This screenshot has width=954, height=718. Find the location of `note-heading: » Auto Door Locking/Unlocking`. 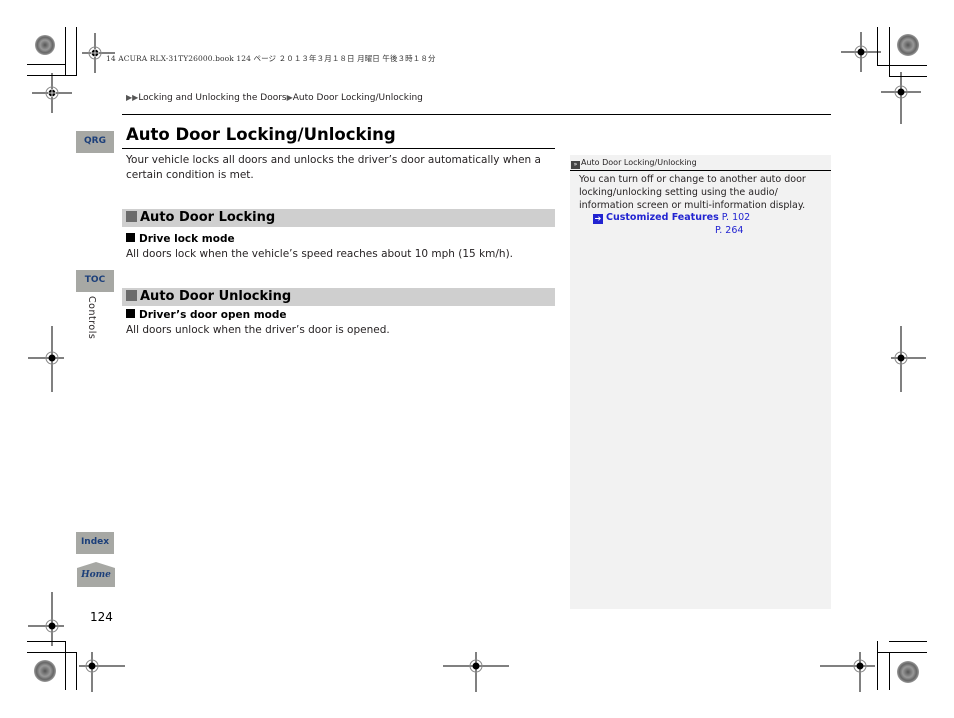

note-heading: » Auto Door Locking/Unlocking is located at coordinates (700, 163).